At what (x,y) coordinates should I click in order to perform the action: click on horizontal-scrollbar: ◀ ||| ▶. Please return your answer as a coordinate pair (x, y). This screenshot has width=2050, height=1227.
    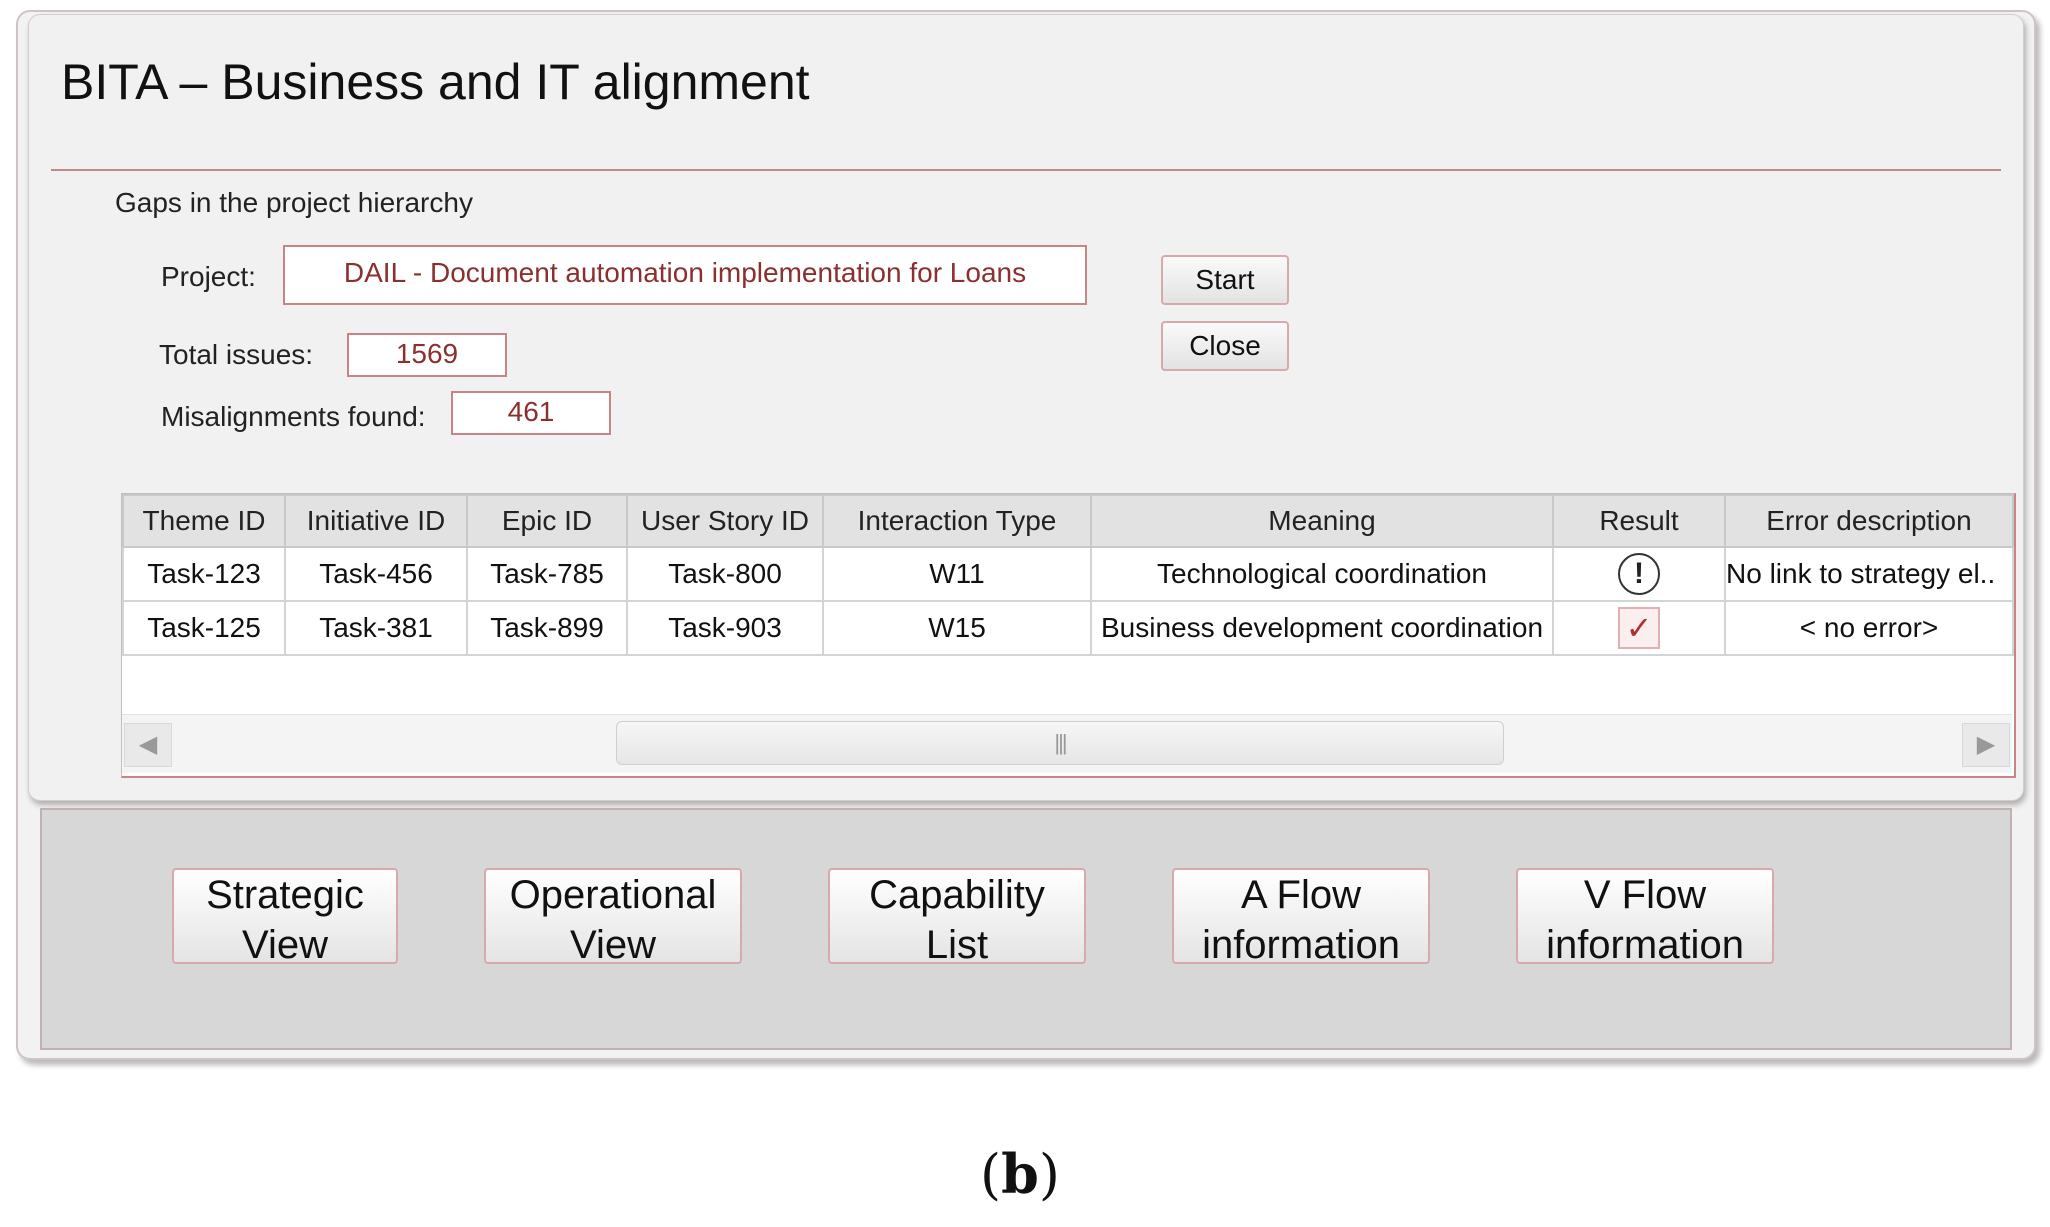
    Looking at the image, I should click on (1067, 743).